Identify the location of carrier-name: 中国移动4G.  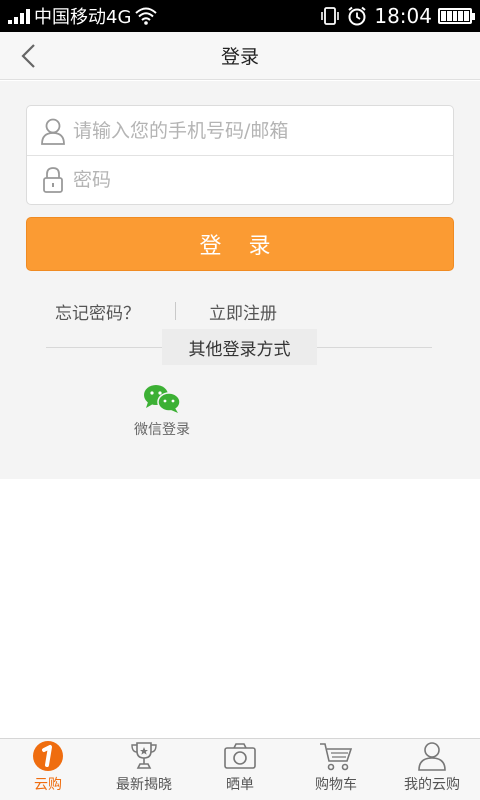
(83, 17).